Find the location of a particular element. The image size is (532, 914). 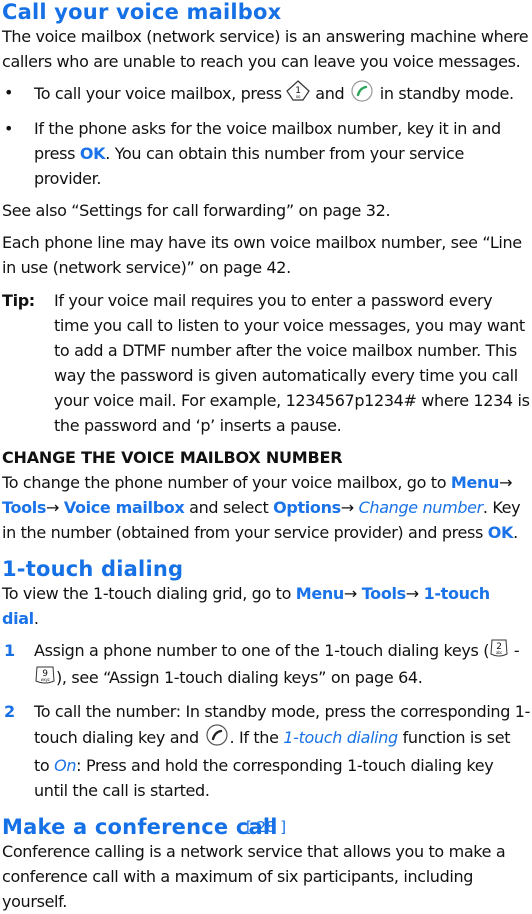

section-title-voice-mailbox: Call your voice mailbox is located at coordinates (142, 12).